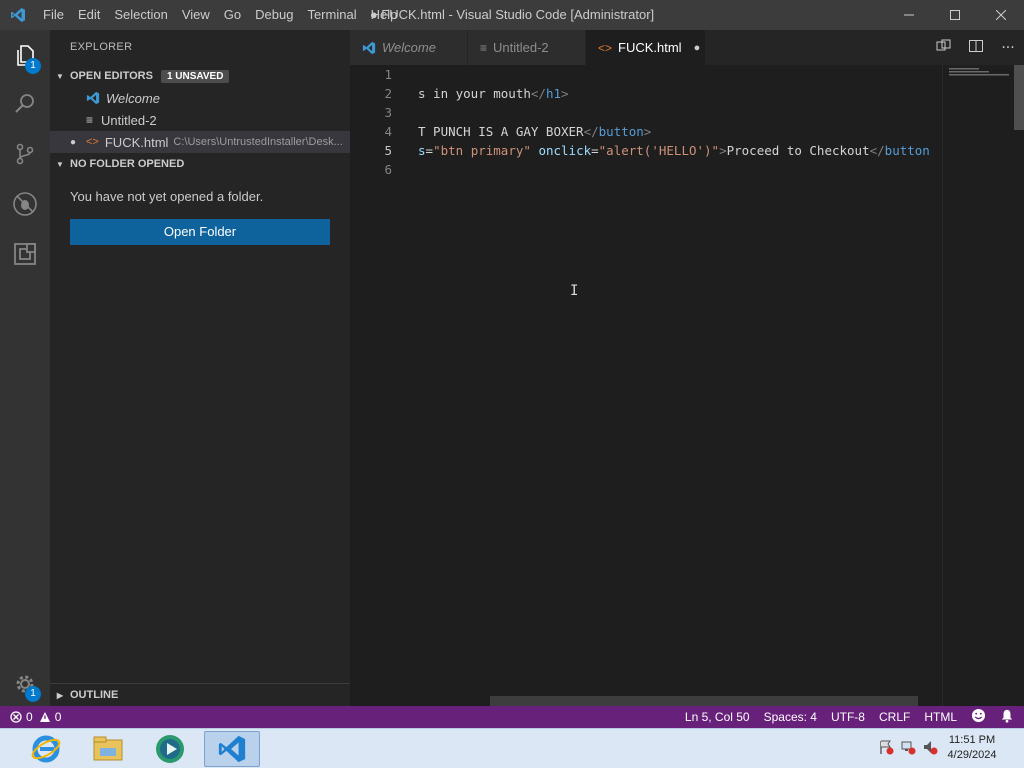 The height and width of the screenshot is (768, 1024). What do you see at coordinates (200, 232) in the screenshot?
I see `open-folder-button: Open Folder` at bounding box center [200, 232].